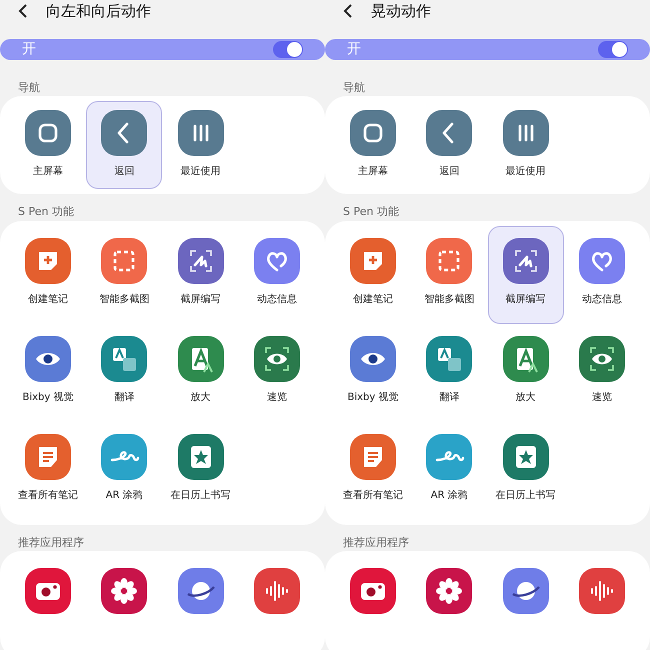 This screenshot has width=650, height=650. Describe the element at coordinates (98, 11) in the screenshot. I see `page-title: 向左和向后动作` at that location.